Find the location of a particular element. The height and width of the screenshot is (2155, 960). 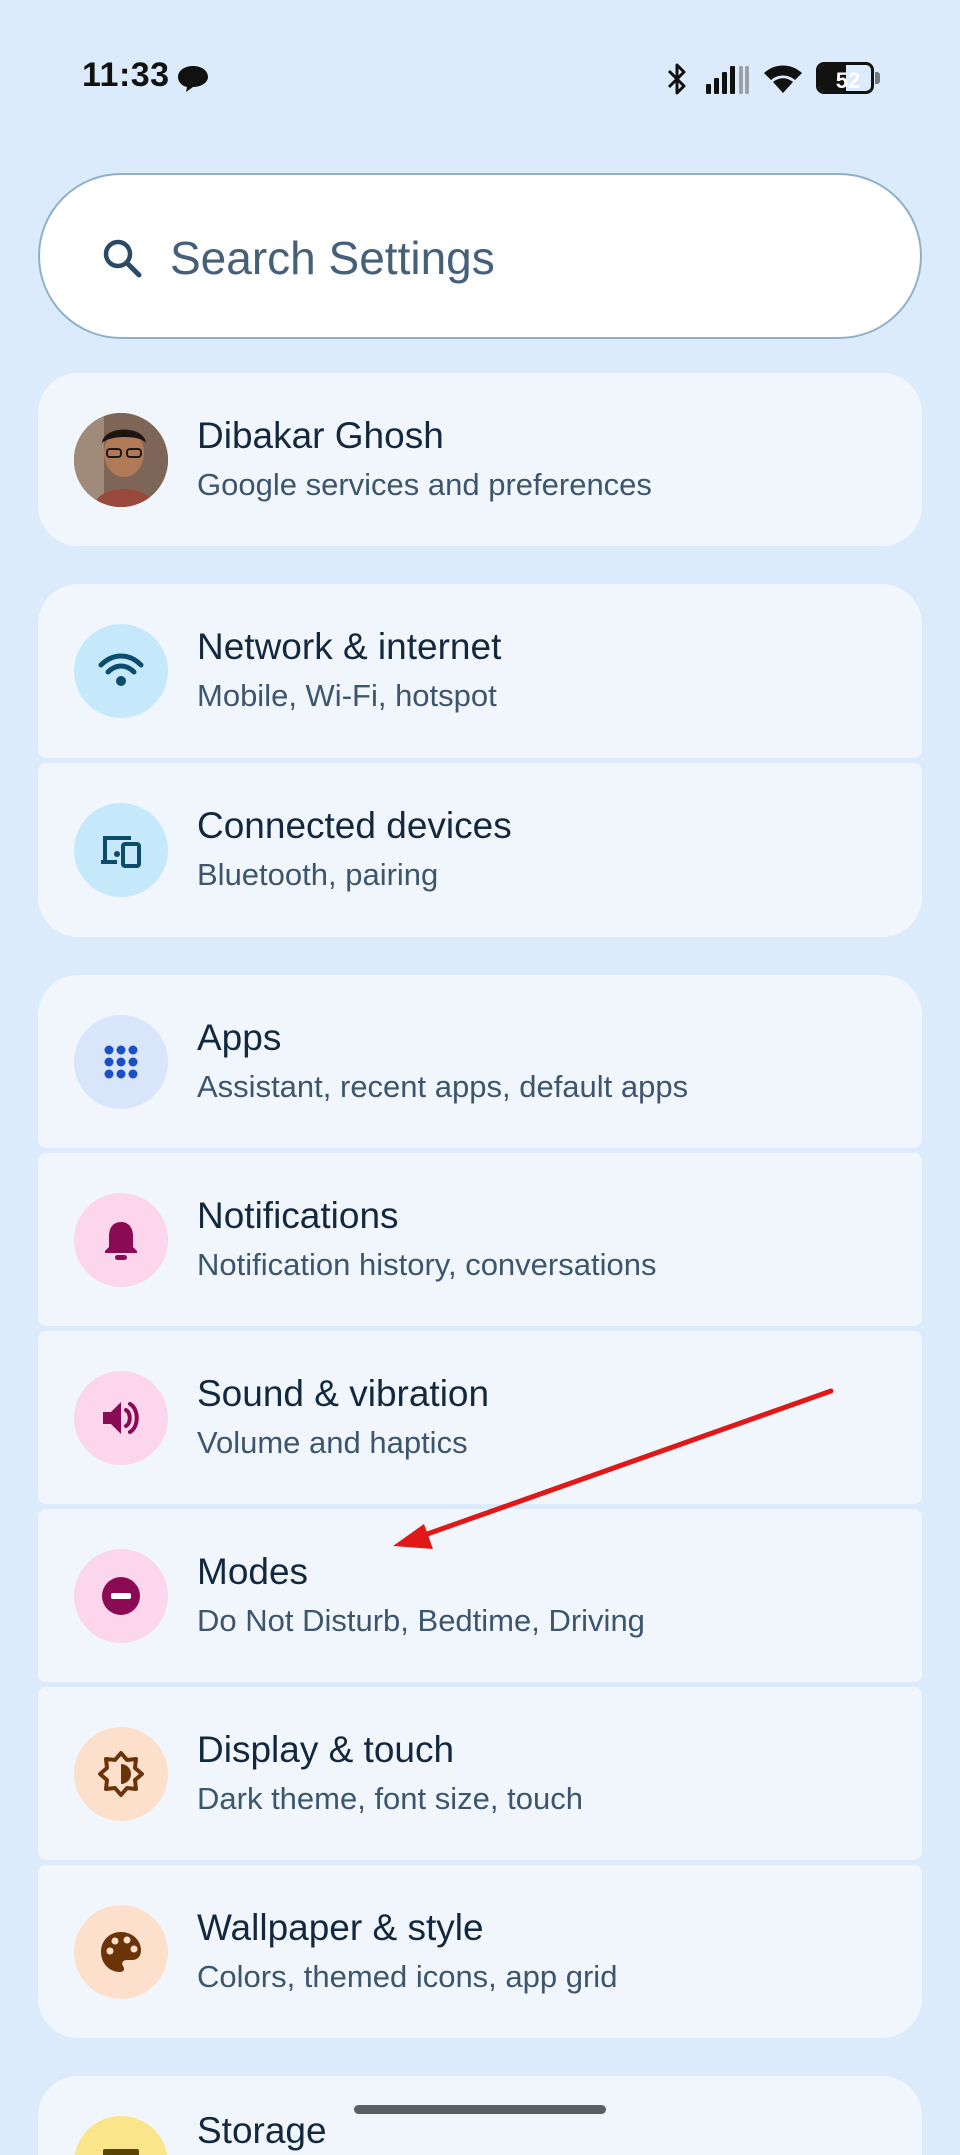

settings-item-title: Wallpaper & style is located at coordinates (340, 1927).